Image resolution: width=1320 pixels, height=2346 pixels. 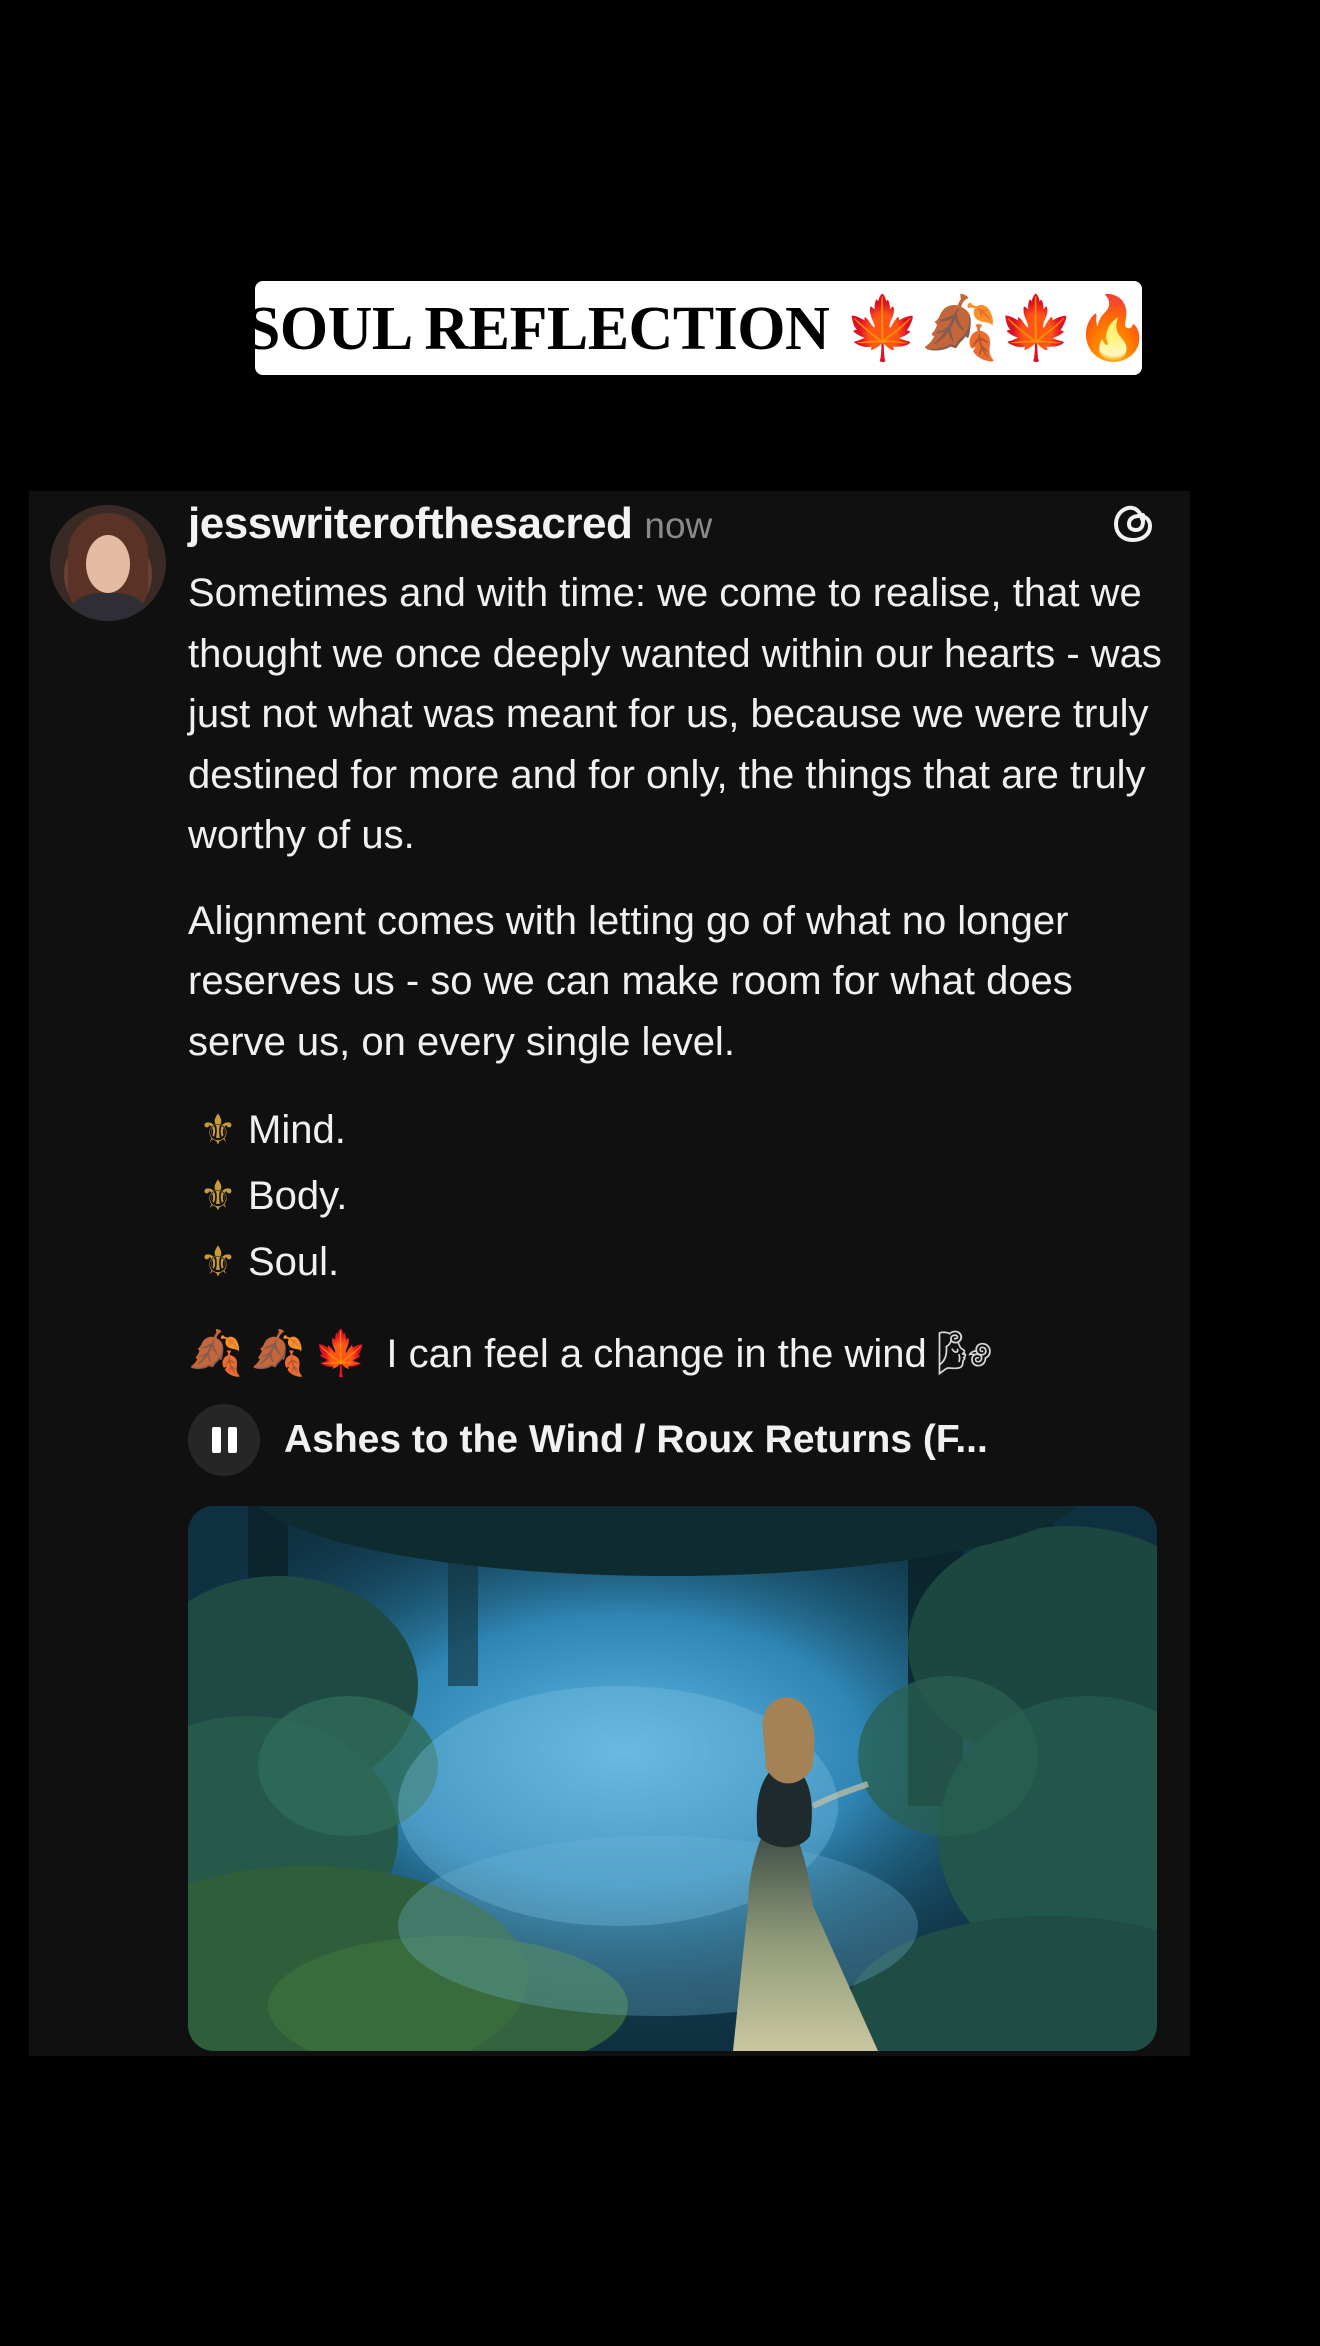 I want to click on list-item: ⚜ Soul., so click(x=678, y=1262).